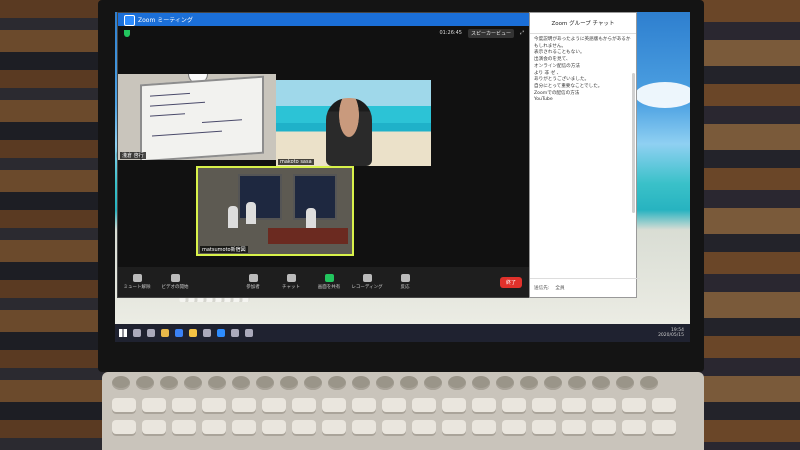 This screenshot has height=450, width=800. Describe the element at coordinates (510, 282) in the screenshot. I see `end-meeting-button: 終了` at that location.